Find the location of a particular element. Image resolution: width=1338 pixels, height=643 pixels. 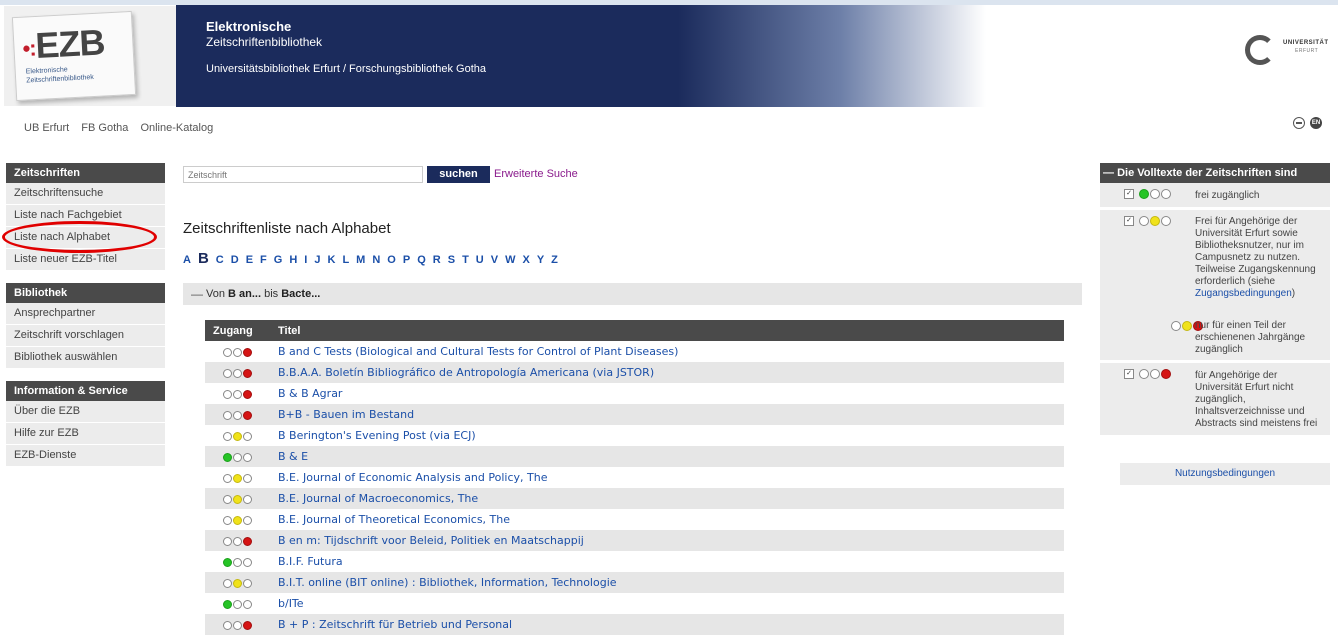

column-header-titel: Titel is located at coordinates (667, 330).